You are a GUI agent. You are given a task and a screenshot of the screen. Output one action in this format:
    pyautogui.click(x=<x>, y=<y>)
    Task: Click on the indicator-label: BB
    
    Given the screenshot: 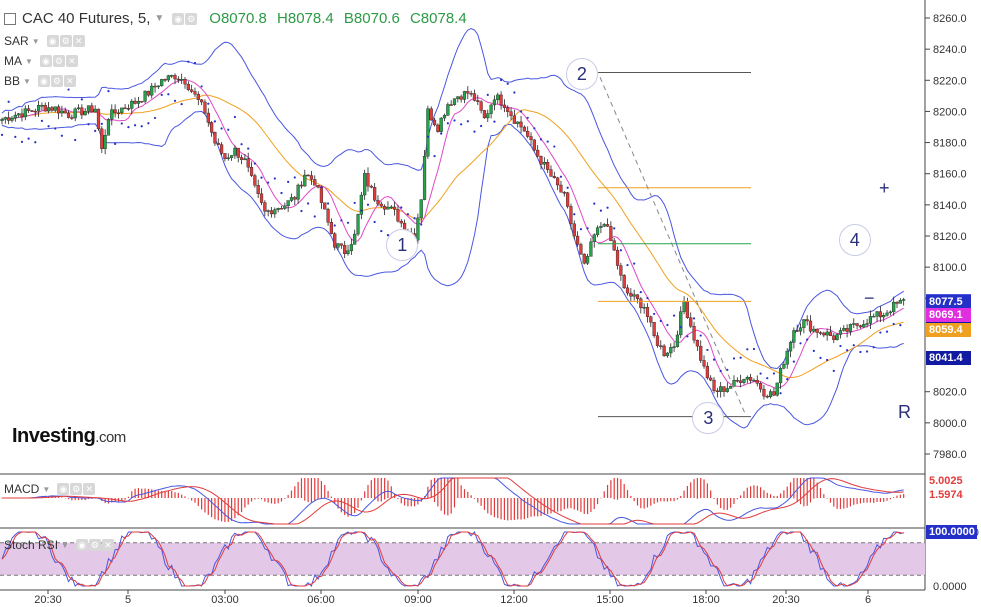 What is the action you would take?
    pyautogui.click(x=12, y=81)
    